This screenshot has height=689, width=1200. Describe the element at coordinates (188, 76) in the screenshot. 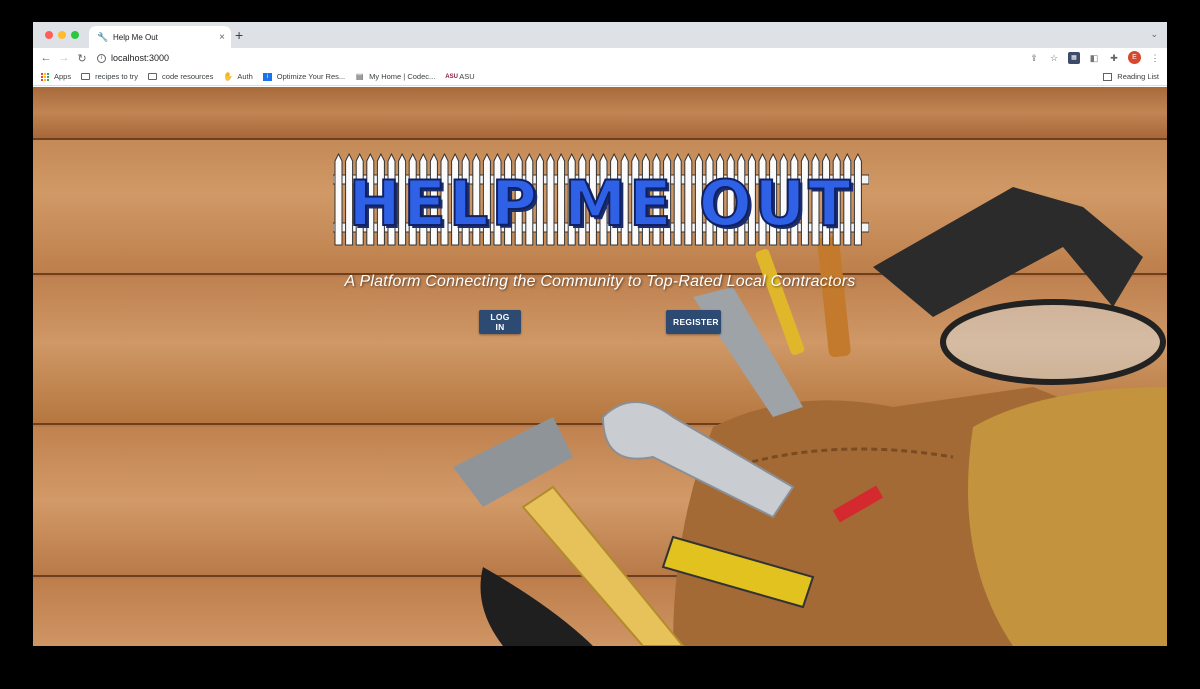

I see `bookmark-label: code resources` at that location.